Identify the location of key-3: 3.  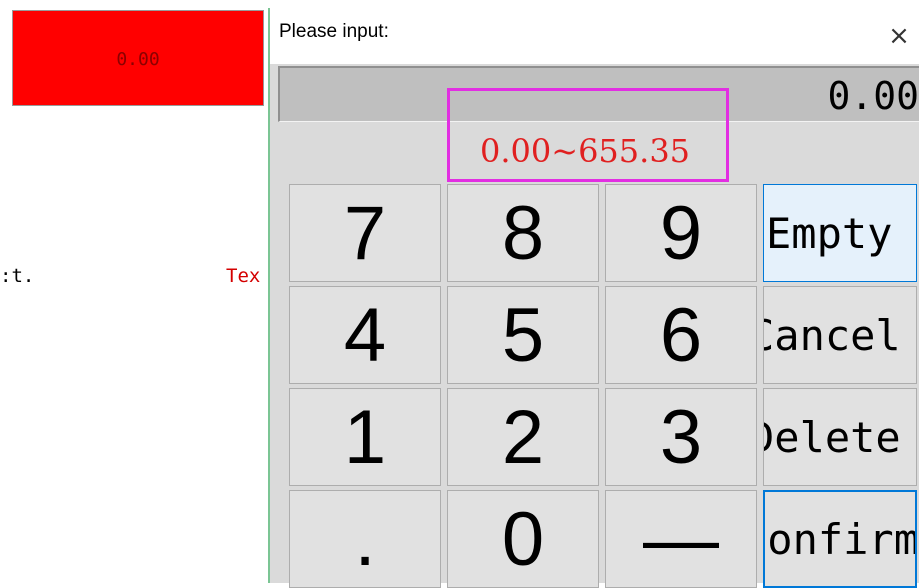
(681, 437).